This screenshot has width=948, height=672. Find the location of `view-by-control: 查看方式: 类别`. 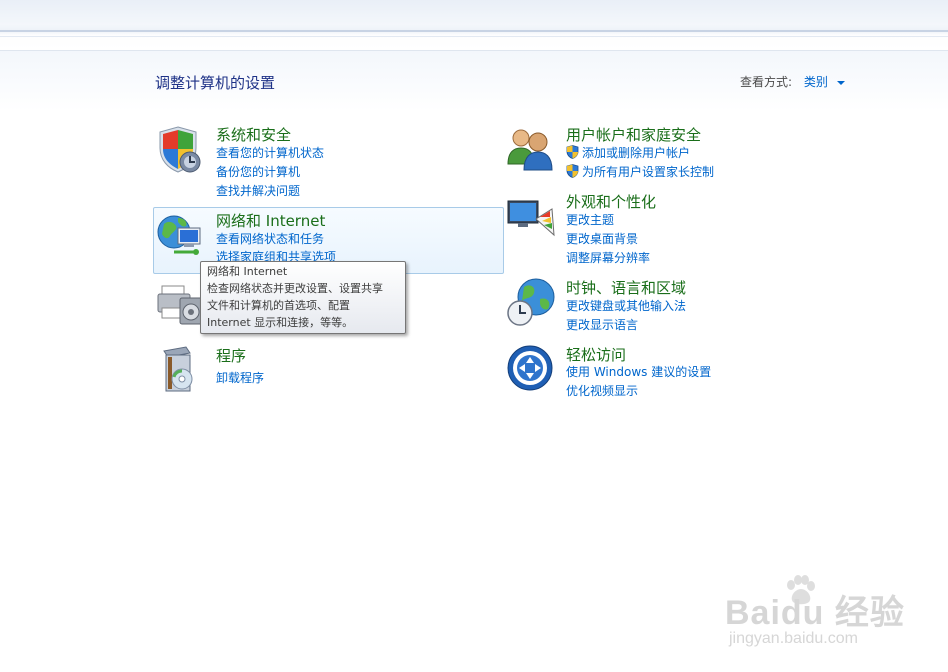

view-by-control: 查看方式: 类别 is located at coordinates (792, 81).